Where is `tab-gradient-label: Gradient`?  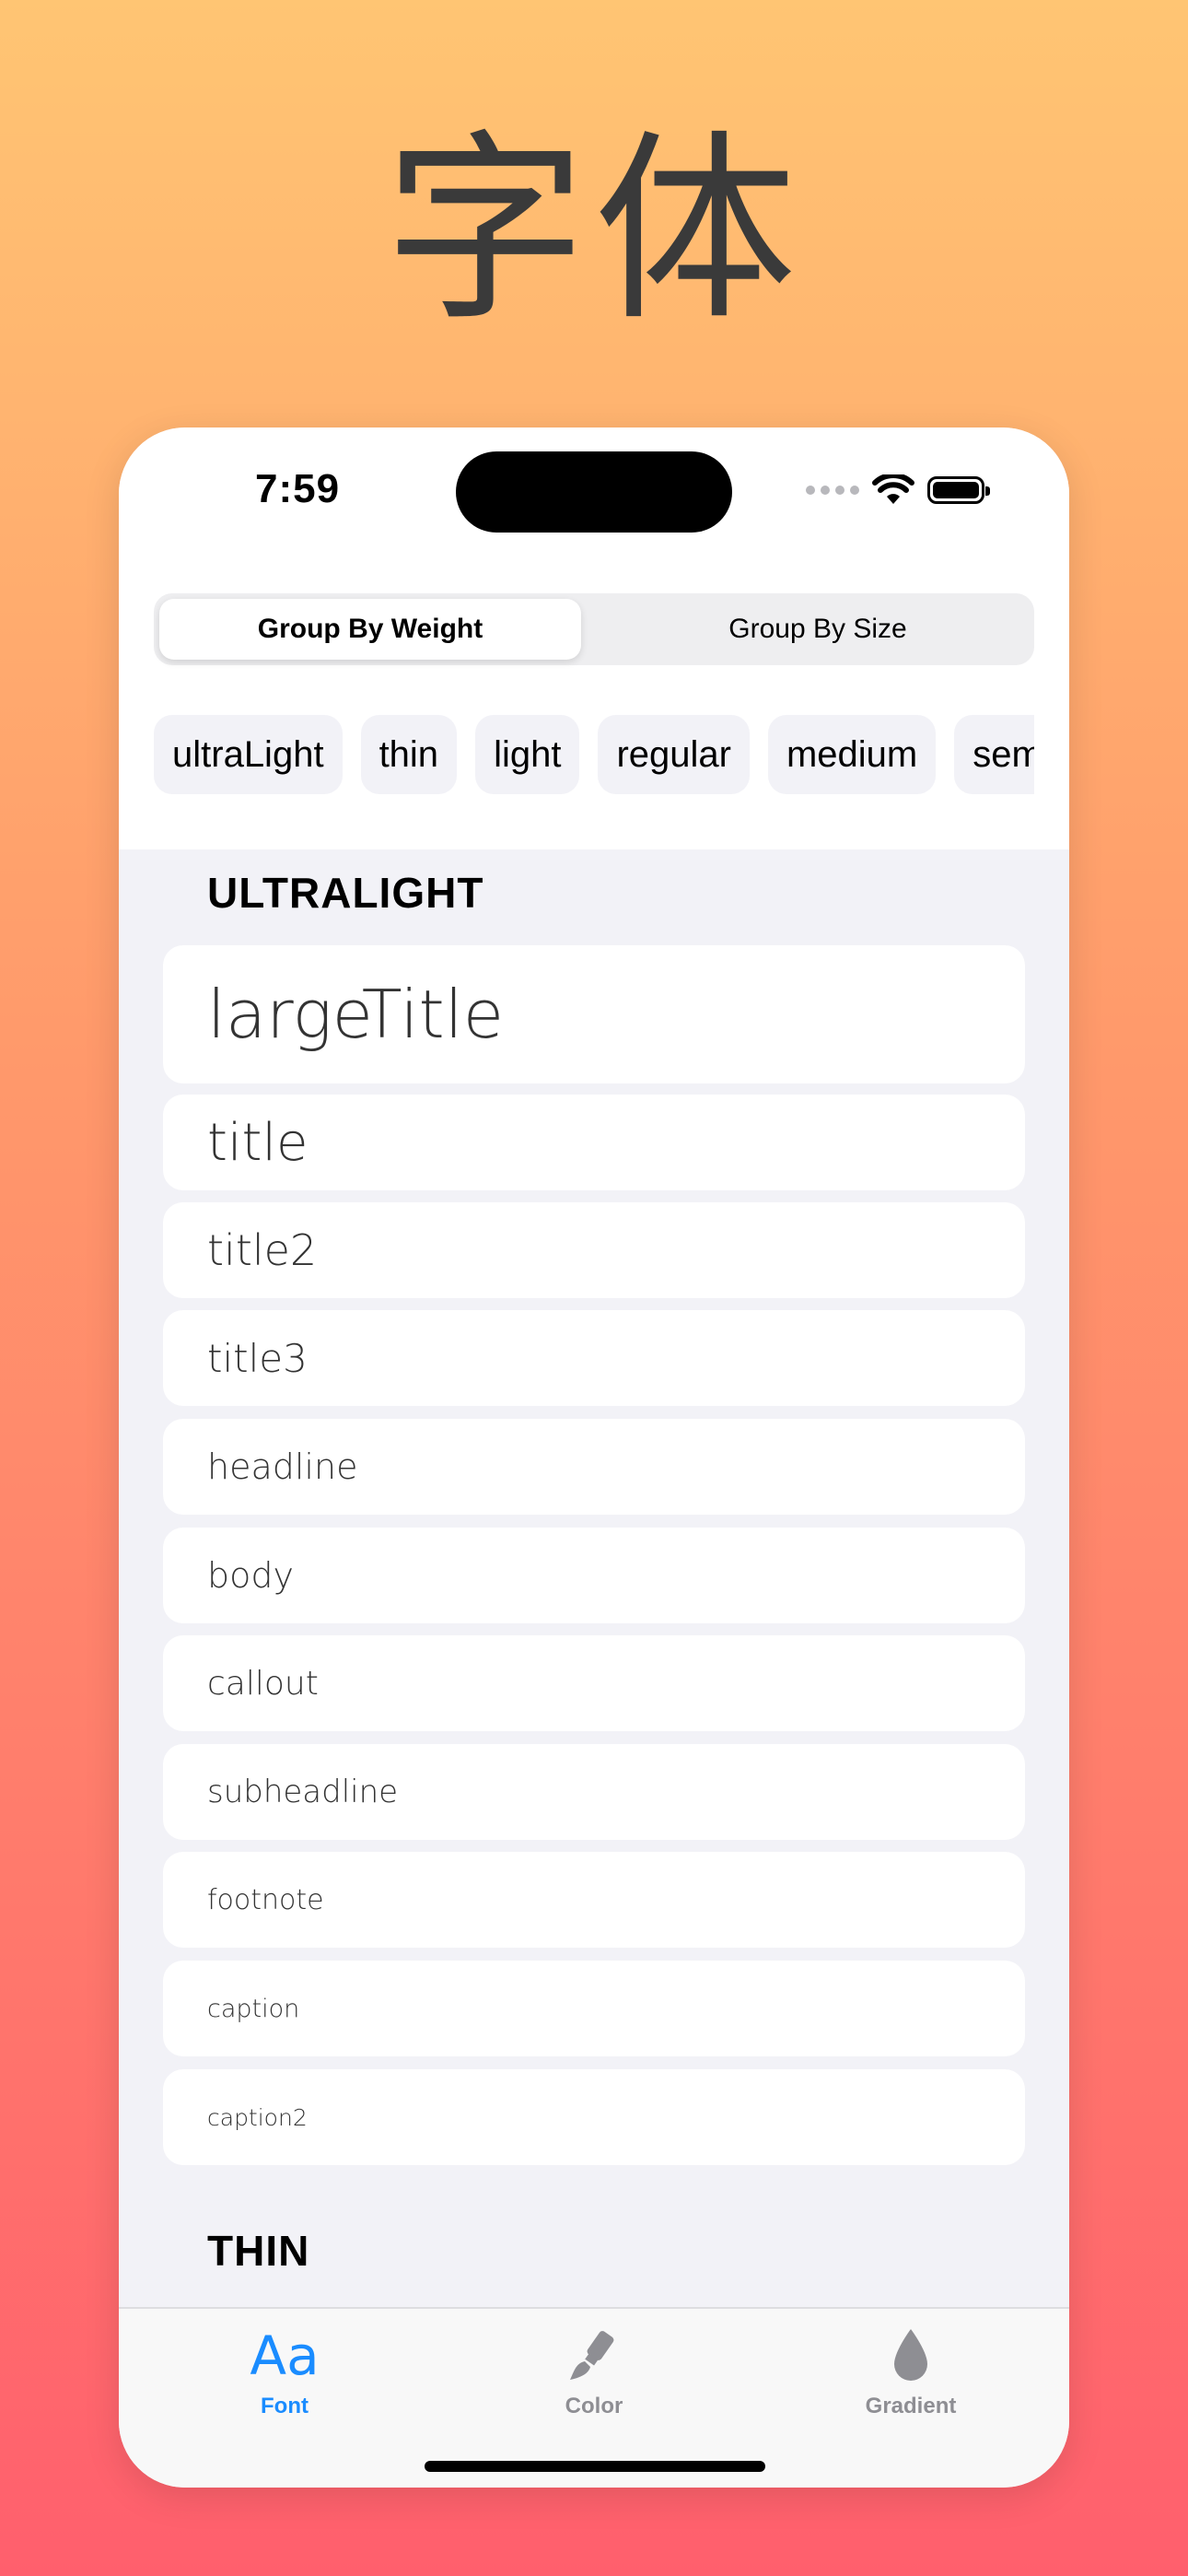
tab-gradient-label: Gradient is located at coordinates (911, 2406).